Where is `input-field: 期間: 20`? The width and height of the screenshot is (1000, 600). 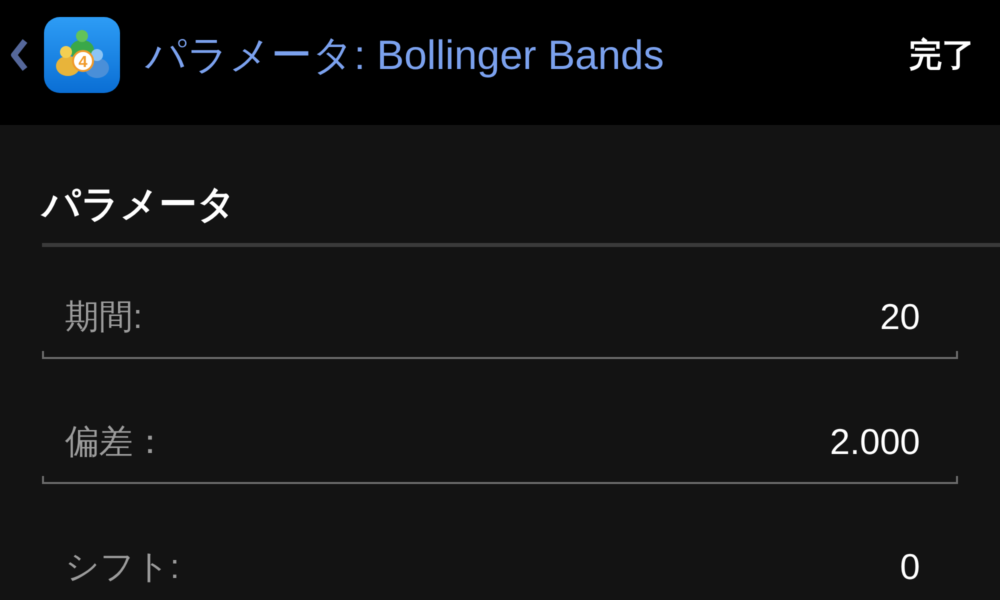
input-field: 期間: 20 is located at coordinates (500, 317).